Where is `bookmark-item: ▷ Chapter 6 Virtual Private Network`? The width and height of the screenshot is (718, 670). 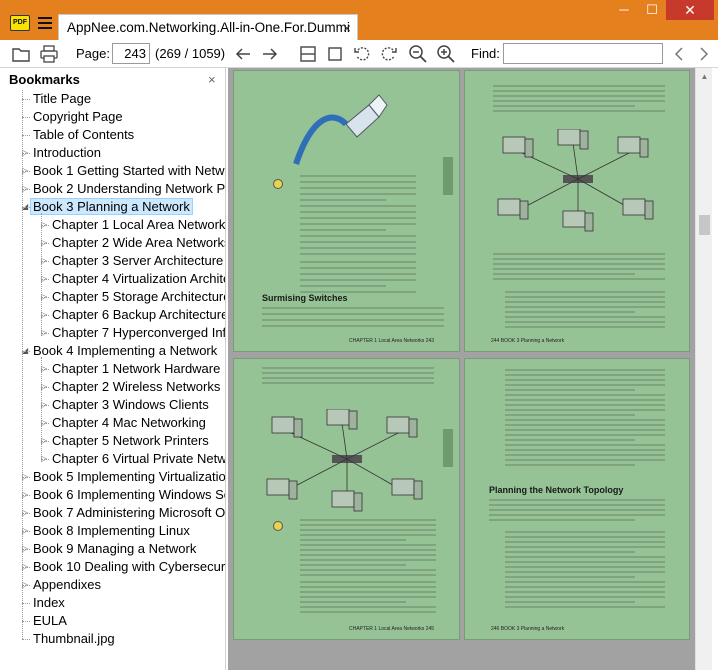 bookmark-item: ▷ Chapter 6 Virtual Private Network is located at coordinates (133, 459).